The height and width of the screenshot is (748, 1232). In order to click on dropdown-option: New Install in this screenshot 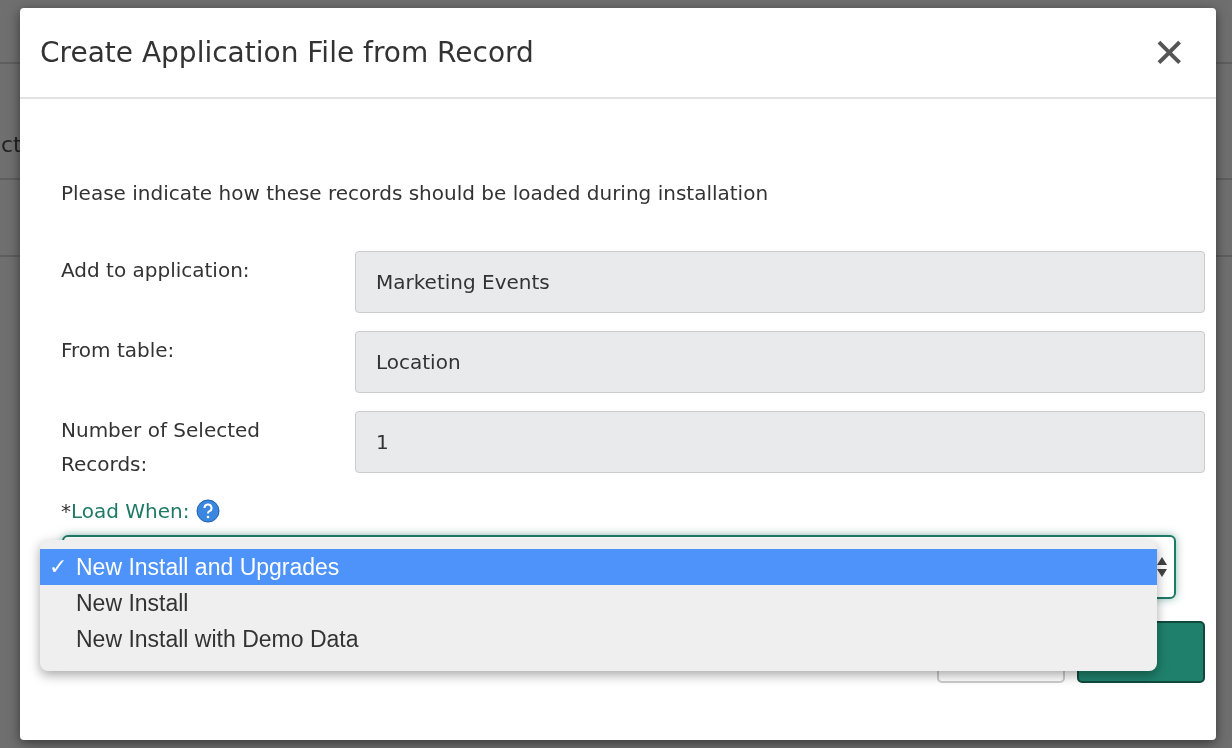, I will do `click(598, 603)`.